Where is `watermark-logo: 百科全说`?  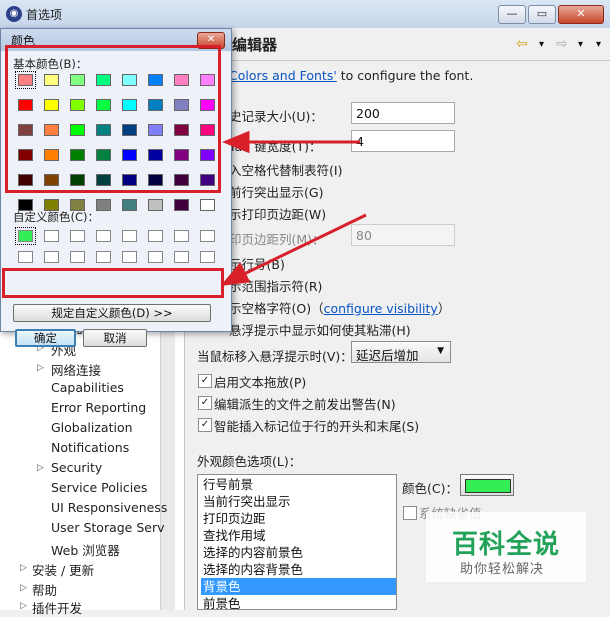 watermark-logo: 百科全说 is located at coordinates (506, 545).